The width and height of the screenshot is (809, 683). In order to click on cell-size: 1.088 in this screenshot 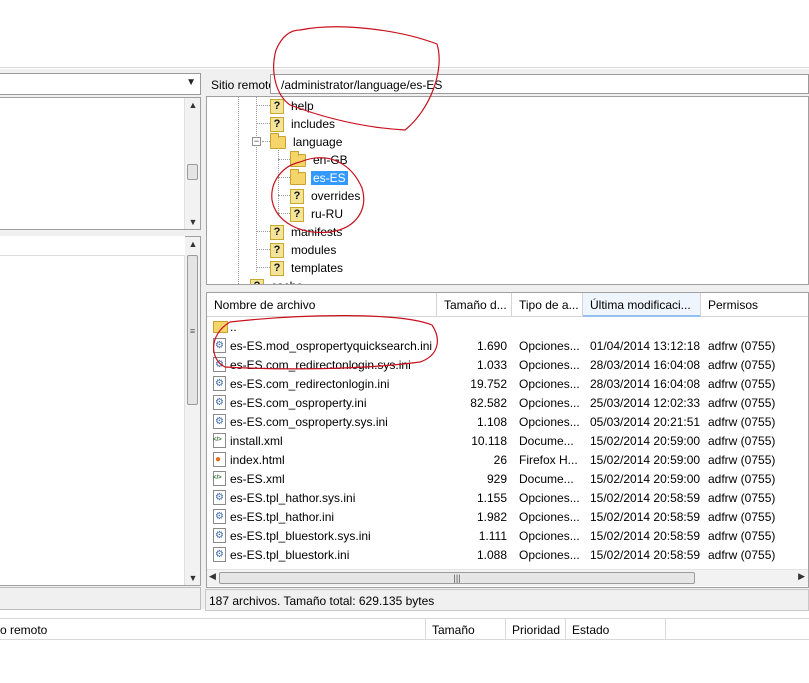, I will do `click(491, 555)`.